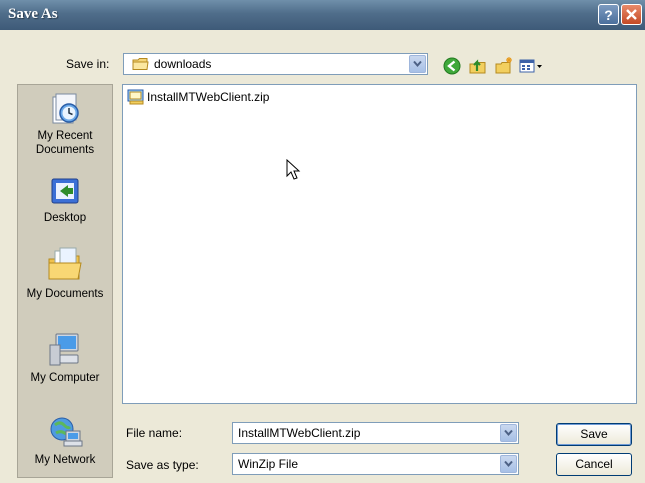  I want to click on new-folder-button, so click(504, 66).